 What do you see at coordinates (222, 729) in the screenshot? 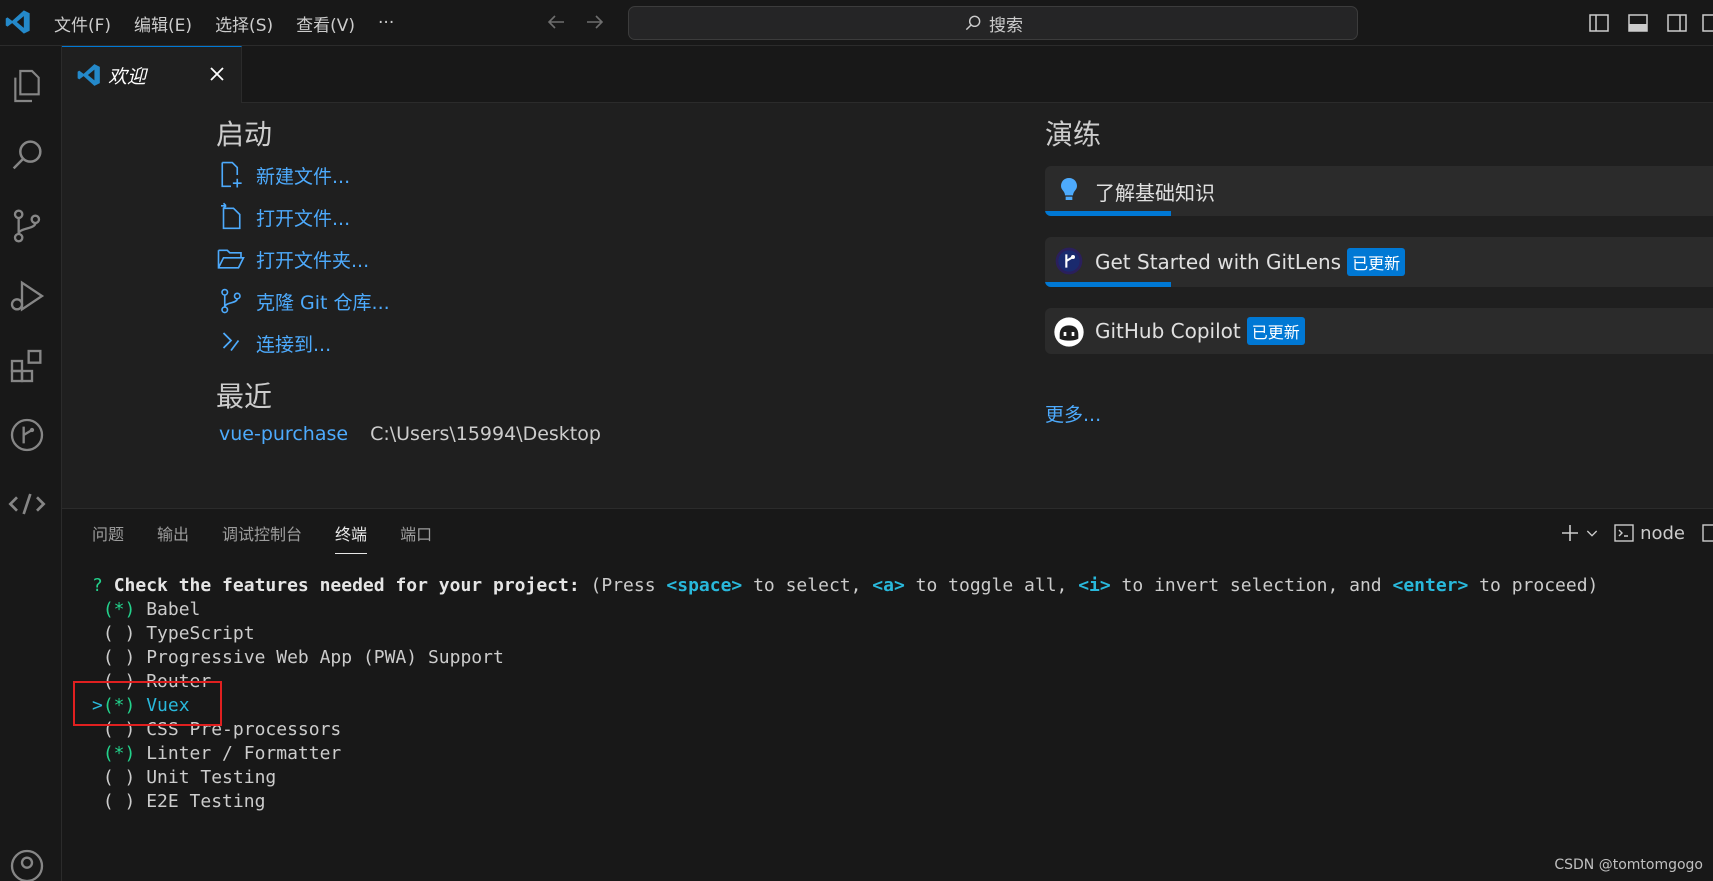
I see `terminal-option: ( ) CSS Pre-processors` at bounding box center [222, 729].